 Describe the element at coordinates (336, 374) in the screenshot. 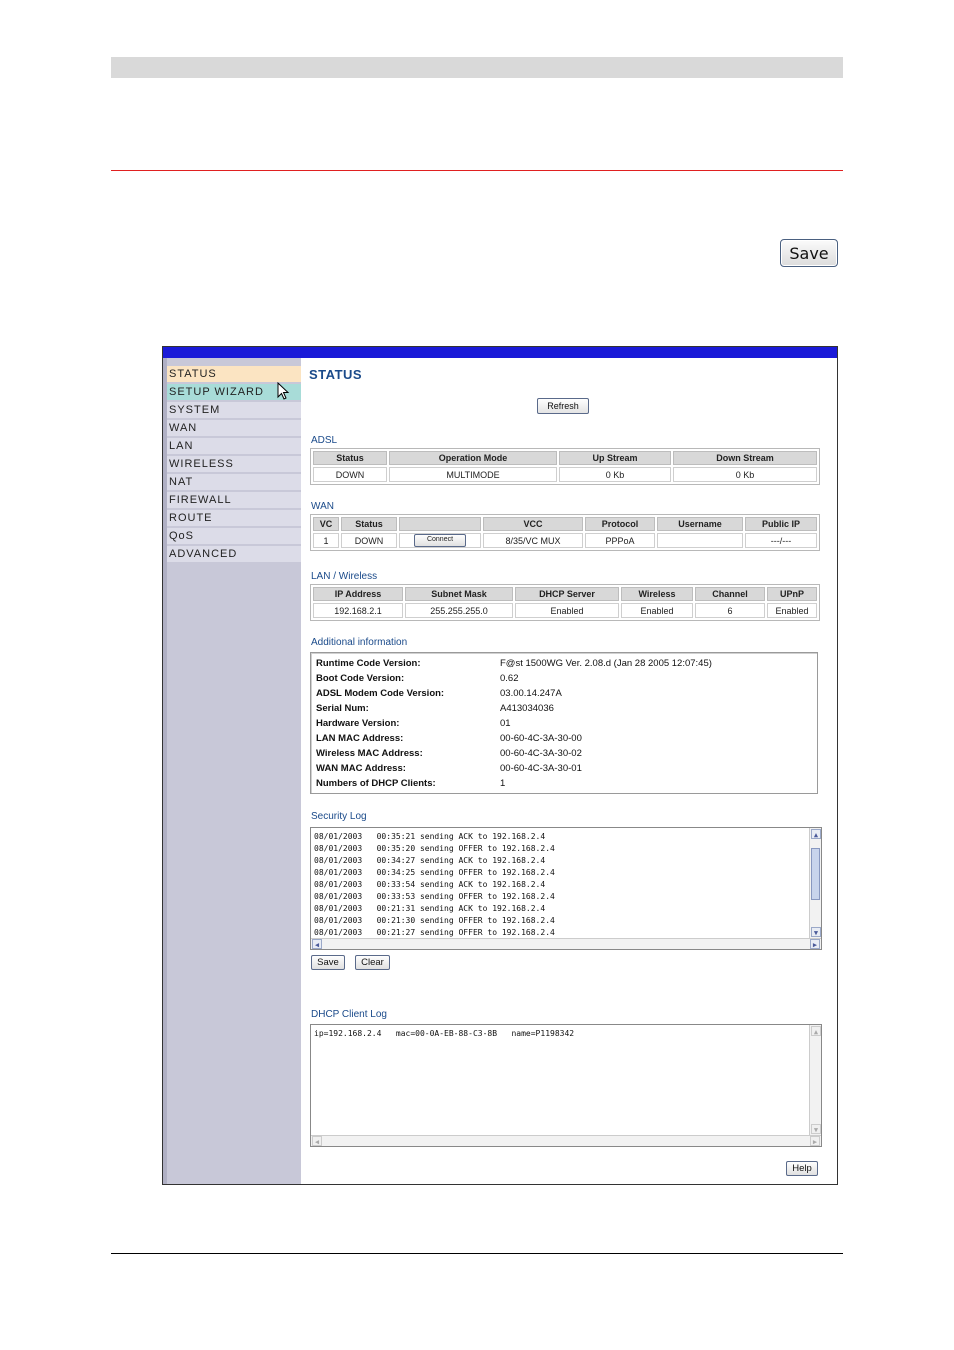

I see `page-title: STATUS` at that location.